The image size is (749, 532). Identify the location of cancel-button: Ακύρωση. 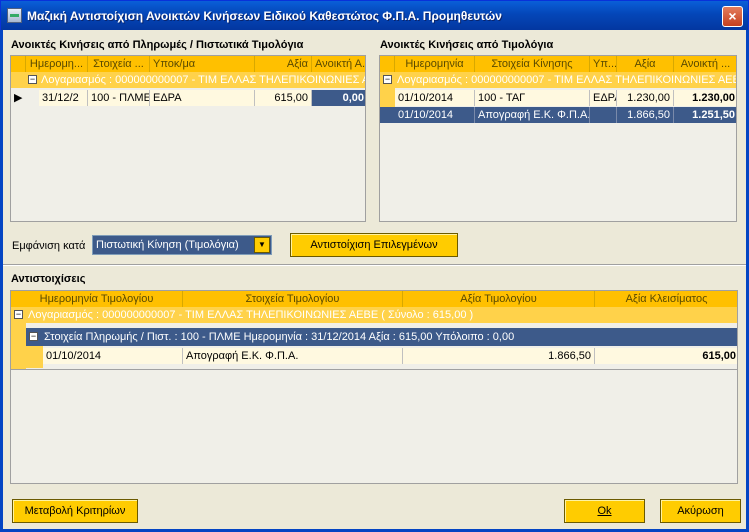
(700, 511).